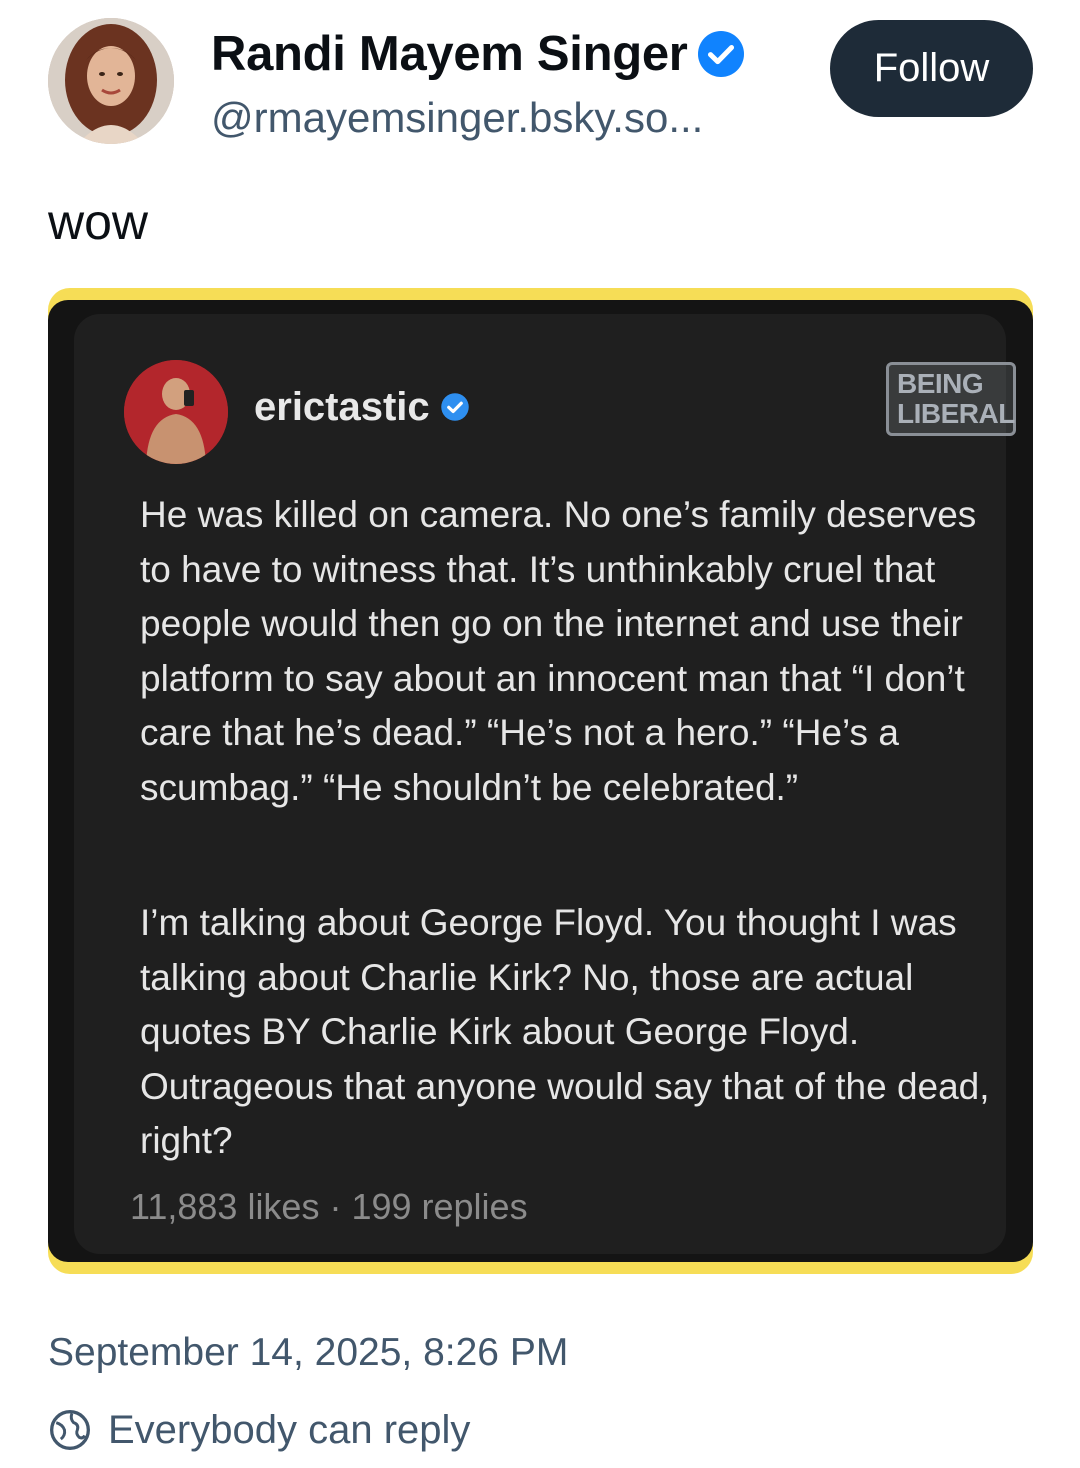 The height and width of the screenshot is (1468, 1080). I want to click on embedded-user-avatar, so click(176, 412).